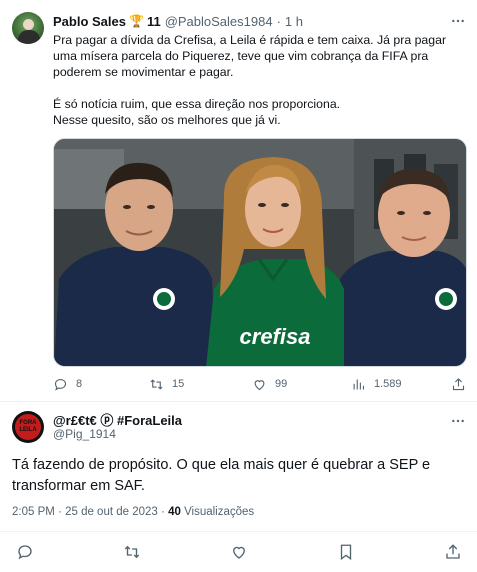  Describe the element at coordinates (111, 512) in the screenshot. I see `reply-date: 25 de out de 2023` at that location.